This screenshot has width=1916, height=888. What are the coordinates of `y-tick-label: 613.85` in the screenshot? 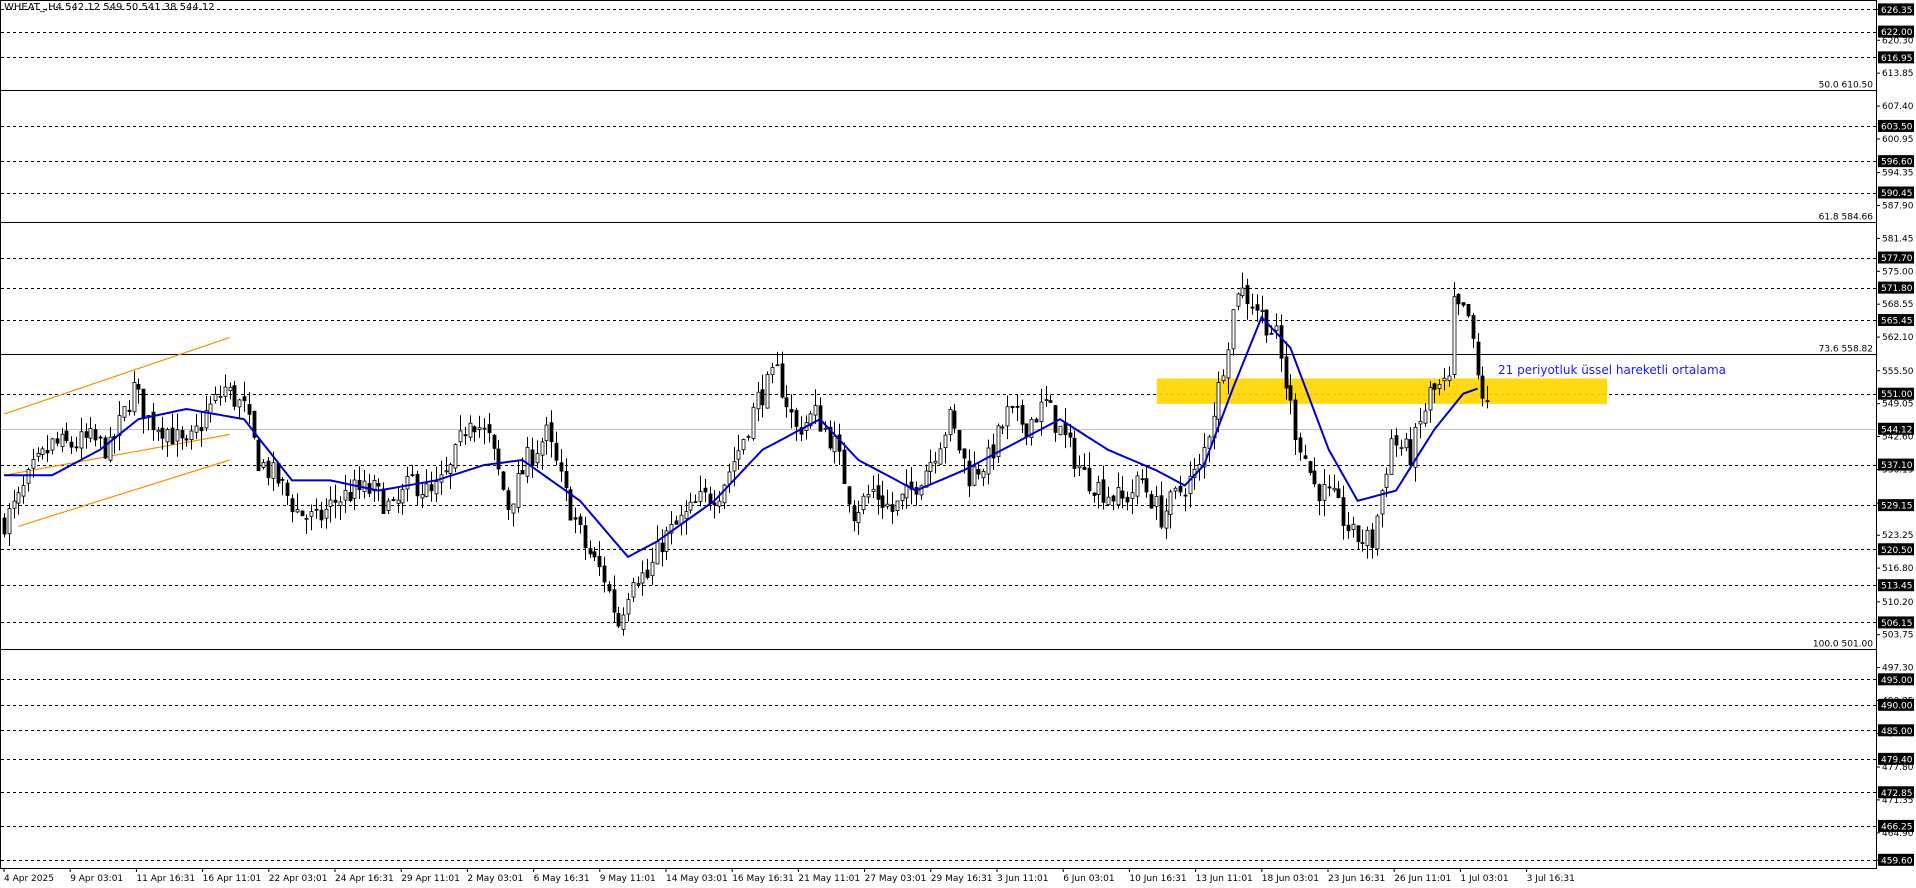 It's located at (1898, 74).